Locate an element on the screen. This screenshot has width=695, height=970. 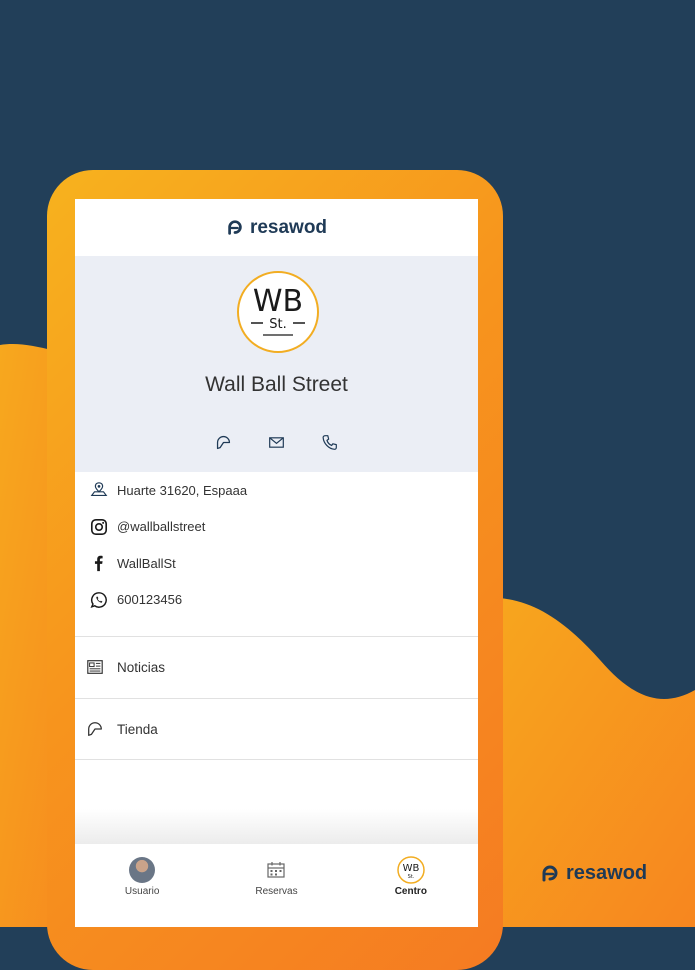
tab-usuario: Usuario is located at coordinates (142, 885).